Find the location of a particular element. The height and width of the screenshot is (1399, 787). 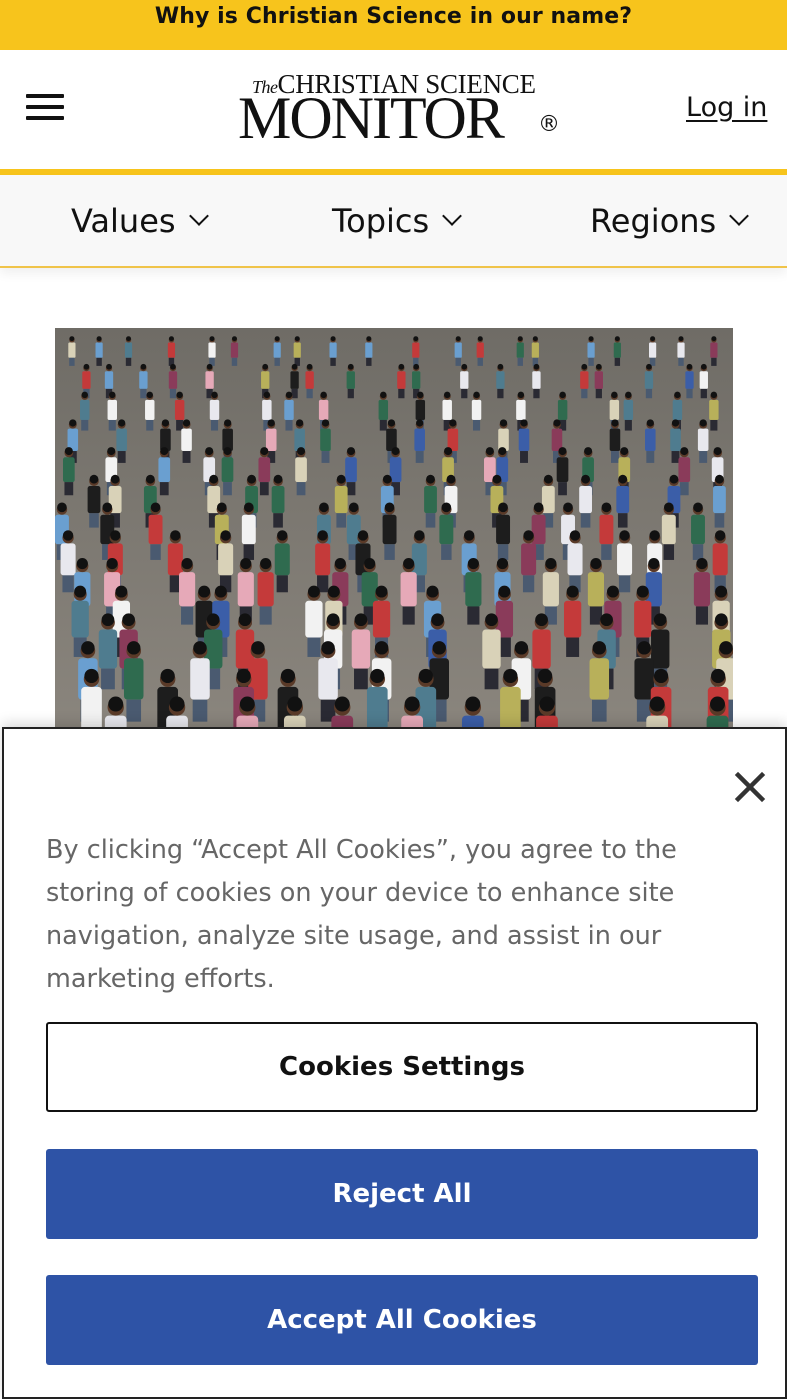

accept-all-cookies-button: Accept All Cookies is located at coordinates (402, 1320).